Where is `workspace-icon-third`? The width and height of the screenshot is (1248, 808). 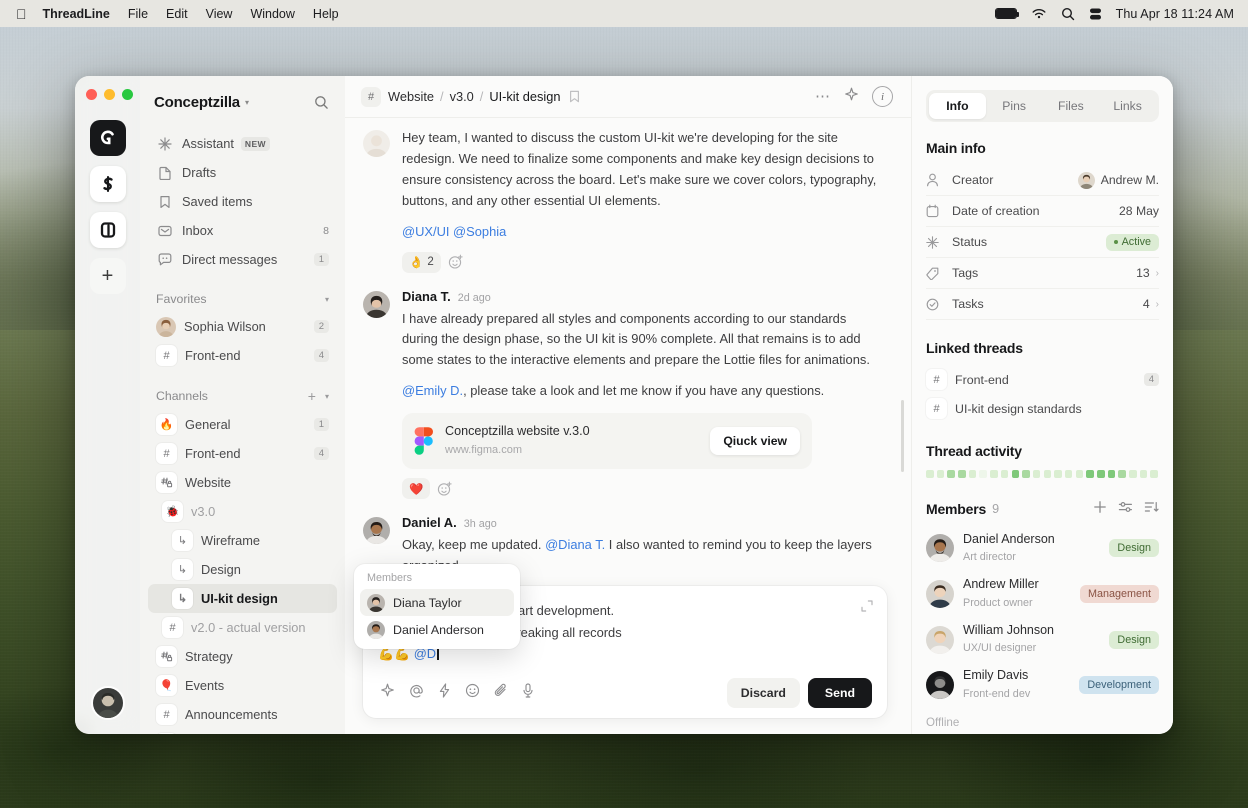
workspace-icon-third is located at coordinates (107, 230).